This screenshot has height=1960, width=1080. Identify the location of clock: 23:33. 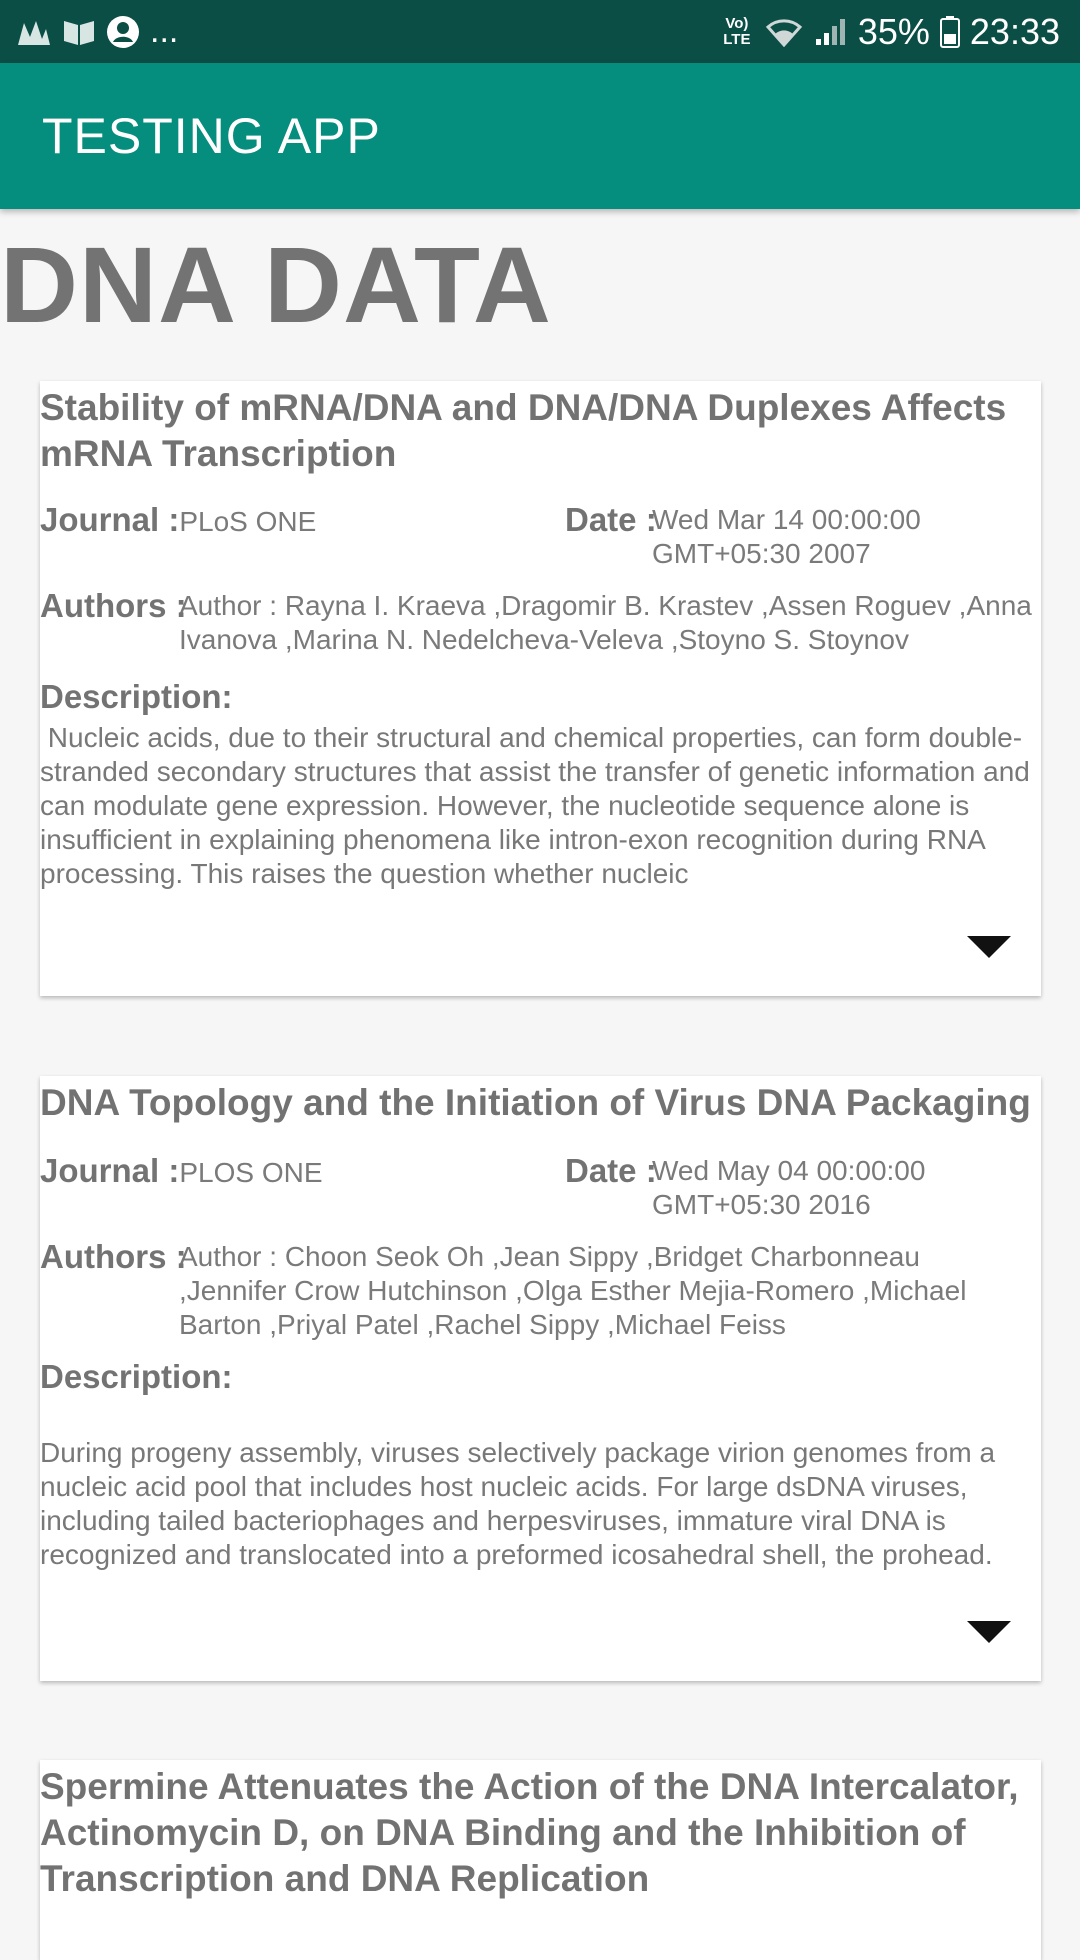
(1014, 31).